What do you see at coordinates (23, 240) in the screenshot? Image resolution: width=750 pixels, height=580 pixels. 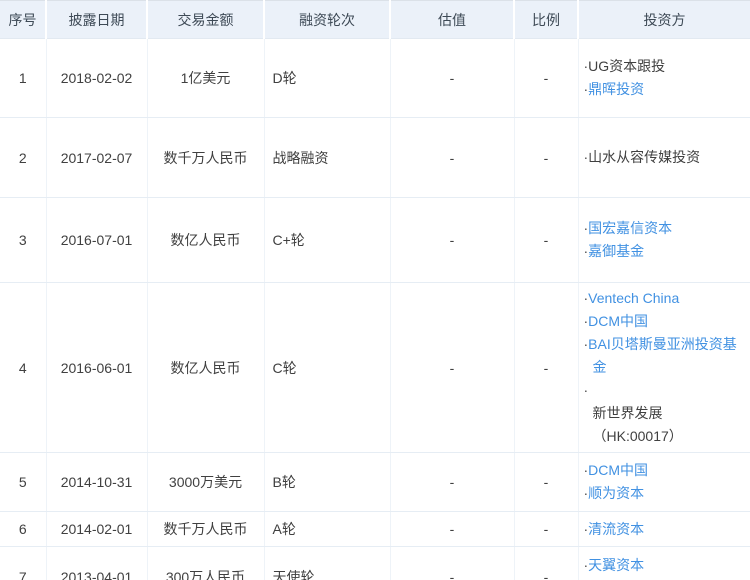 I see `seq-cell: 3` at bounding box center [23, 240].